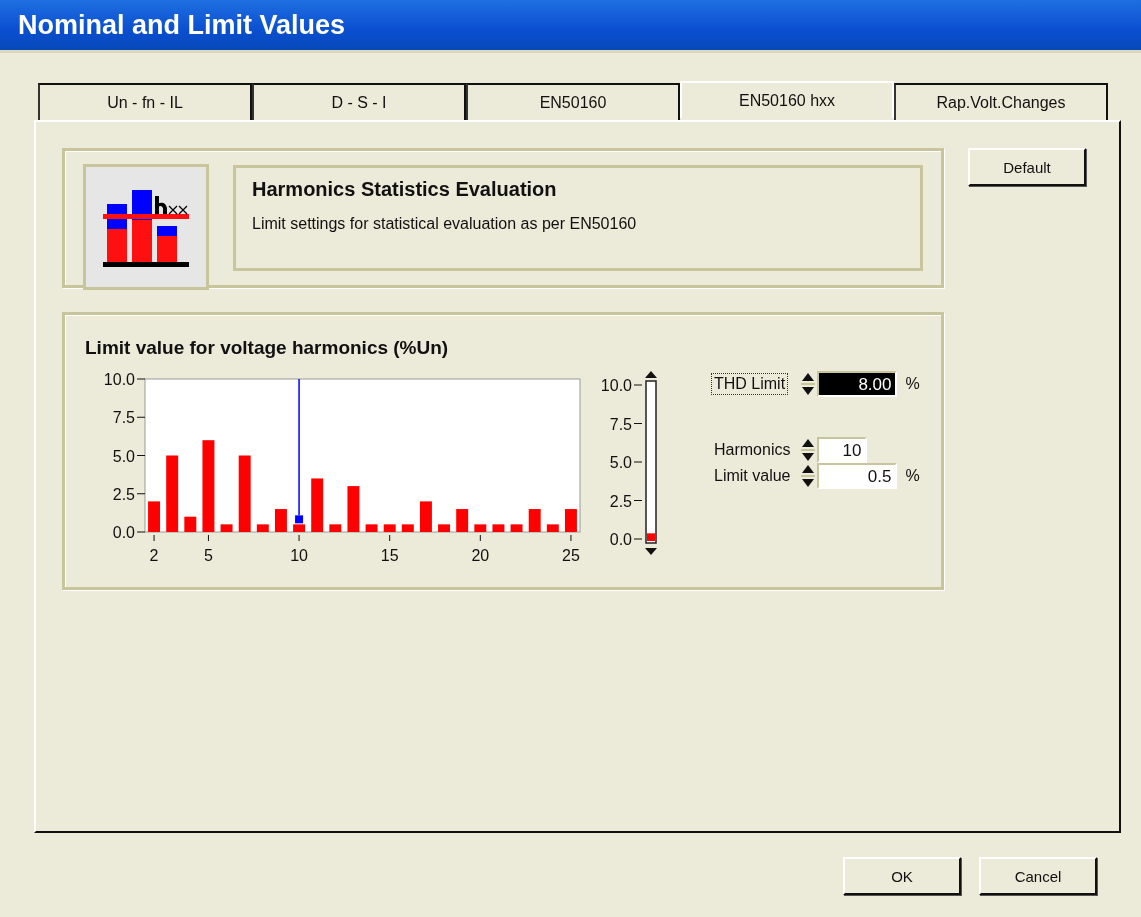  Describe the element at coordinates (750, 384) in the screenshot. I see `field-label: THD Limit` at that location.